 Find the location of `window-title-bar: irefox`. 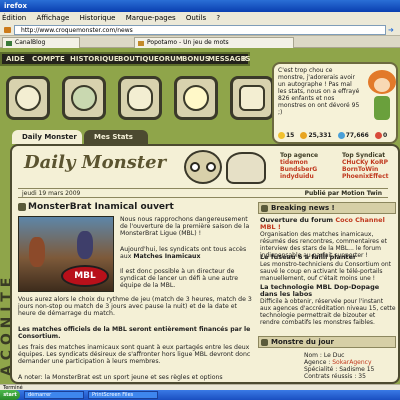

window-title-bar: irefox is located at coordinates (200, 6).